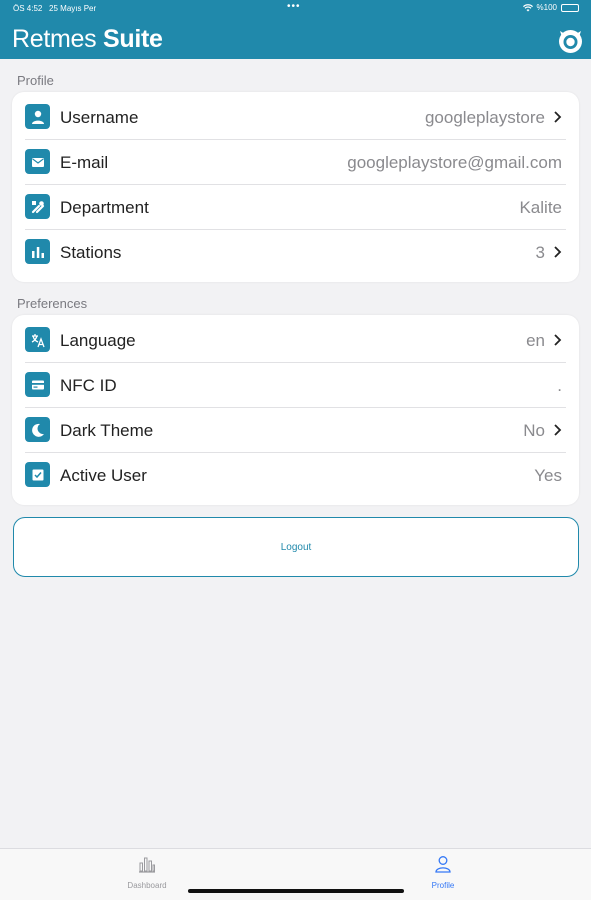  I want to click on email-value: googleplaystore@gmail.com, so click(454, 162).